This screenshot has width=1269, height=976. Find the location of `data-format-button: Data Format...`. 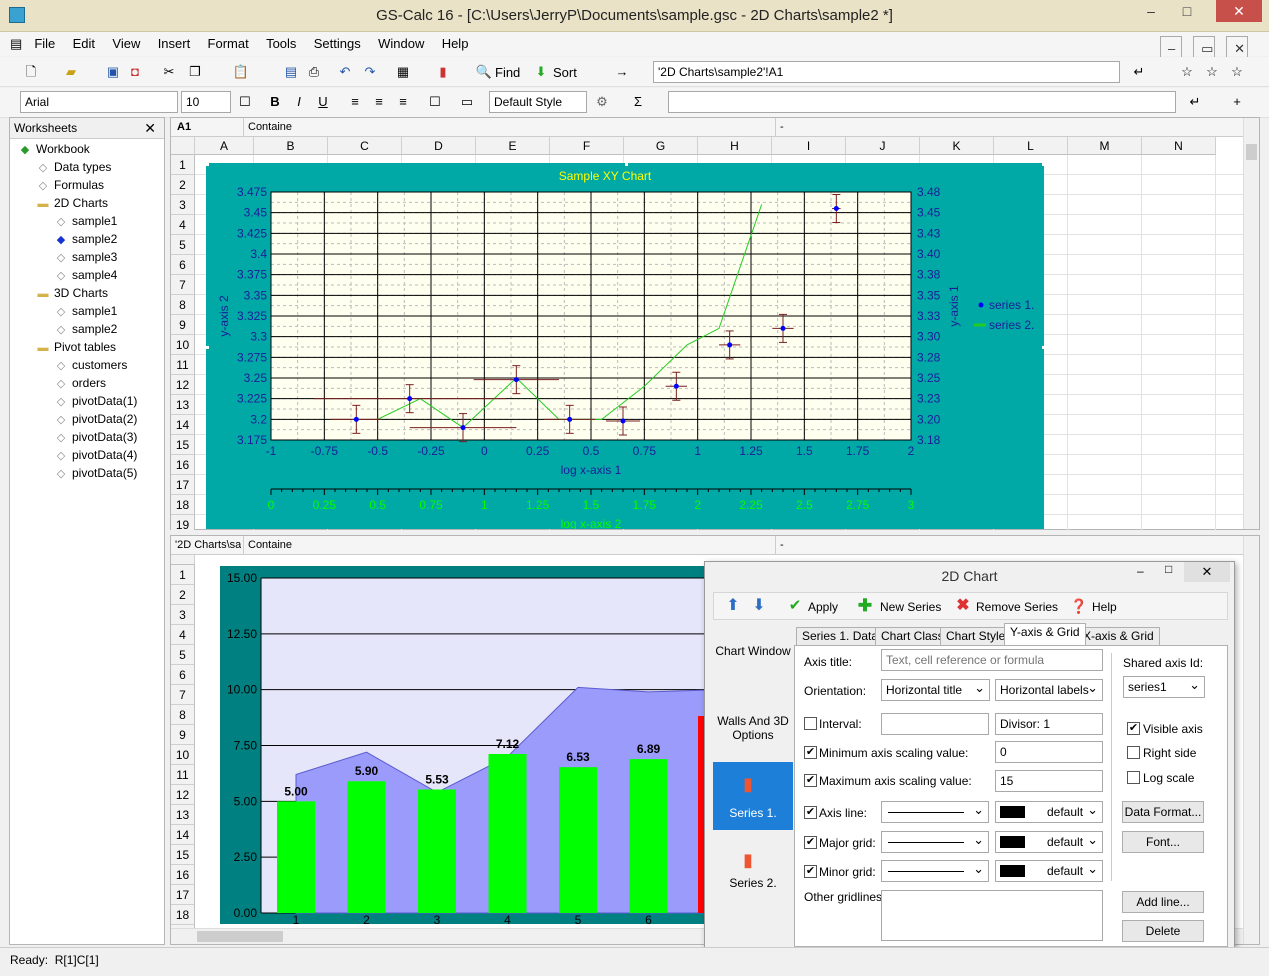

data-format-button: Data Format... is located at coordinates (1163, 812).